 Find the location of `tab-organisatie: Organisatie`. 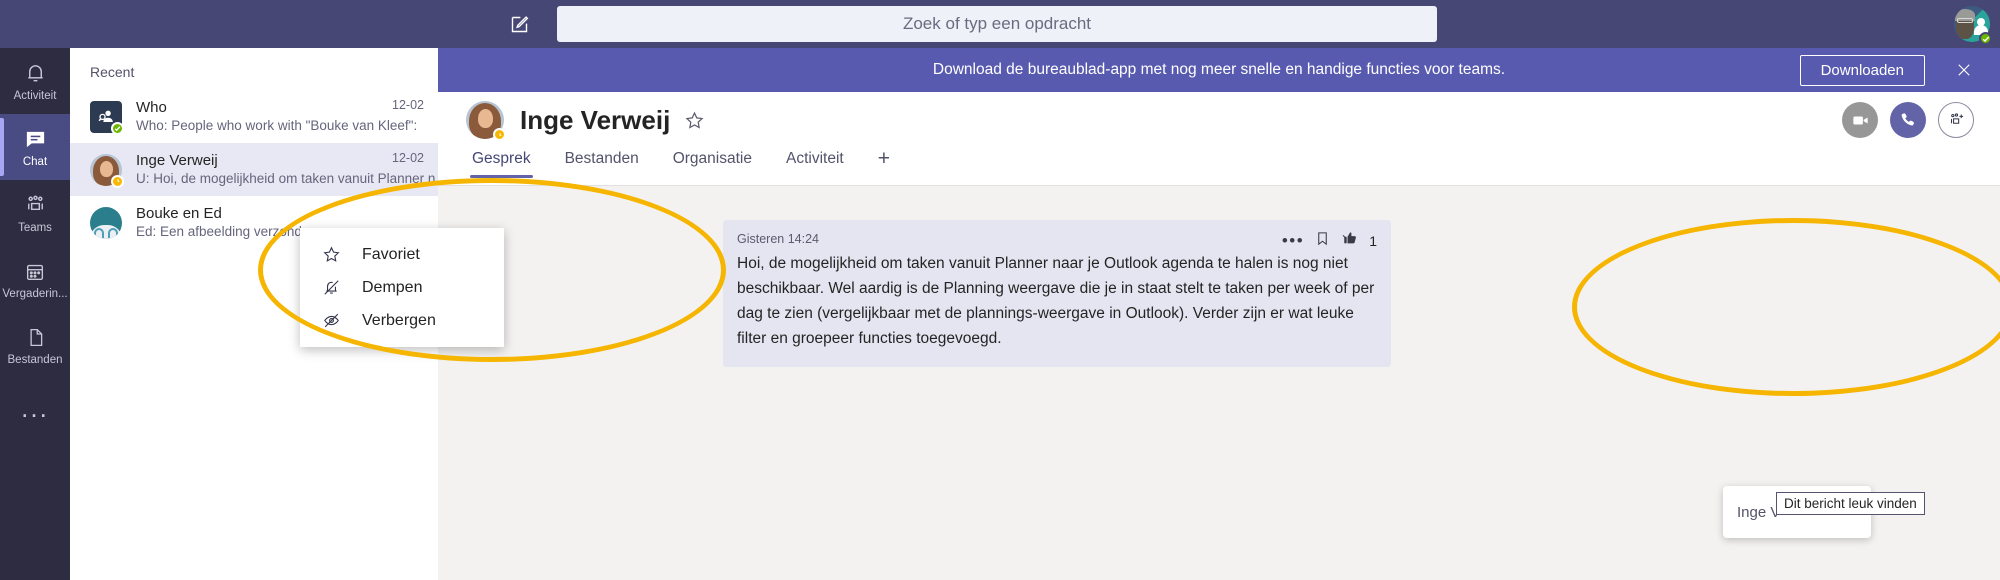

tab-organisatie: Organisatie is located at coordinates (712, 163).